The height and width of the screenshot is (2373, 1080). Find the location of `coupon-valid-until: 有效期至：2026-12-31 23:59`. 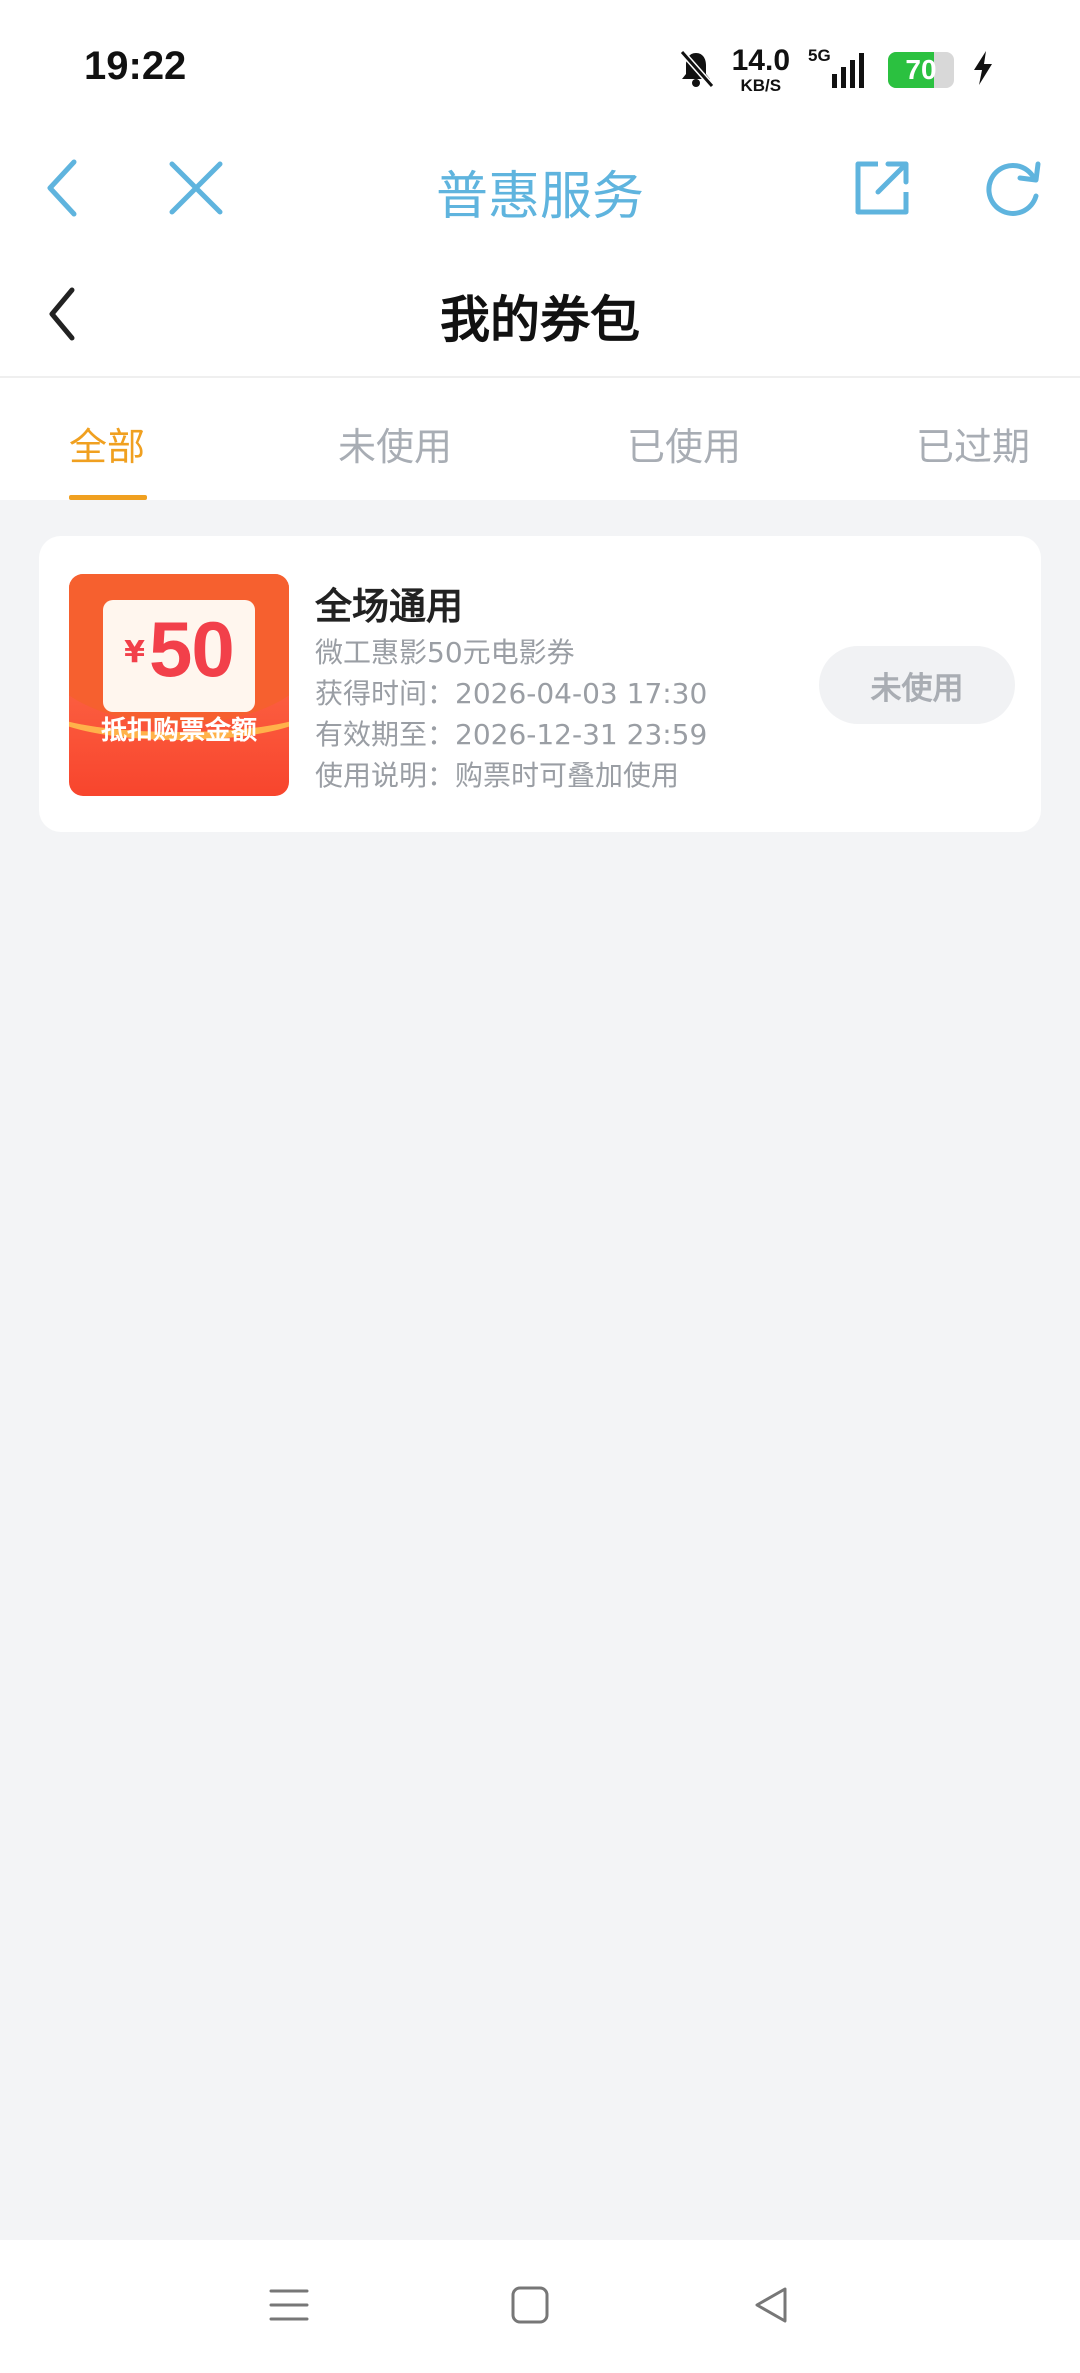

coupon-valid-until: 有效期至：2026-12-31 23:59 is located at coordinates (511, 734).